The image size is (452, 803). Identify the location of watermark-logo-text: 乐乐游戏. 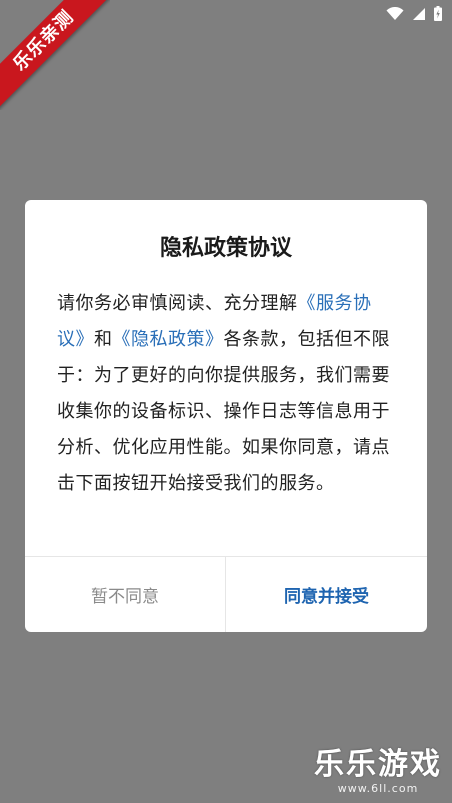
(378, 764).